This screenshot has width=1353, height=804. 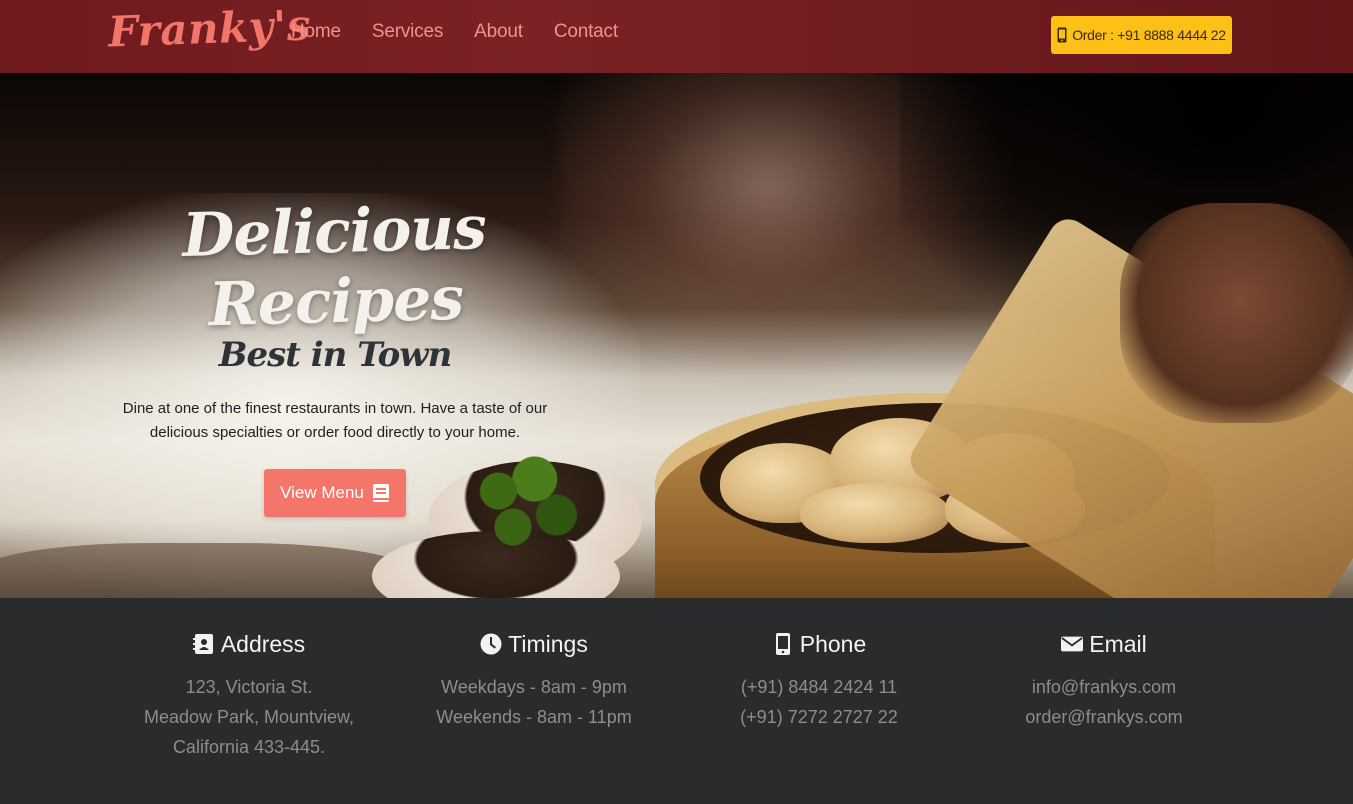 I want to click on envelope-icon, so click(x=1072, y=644).